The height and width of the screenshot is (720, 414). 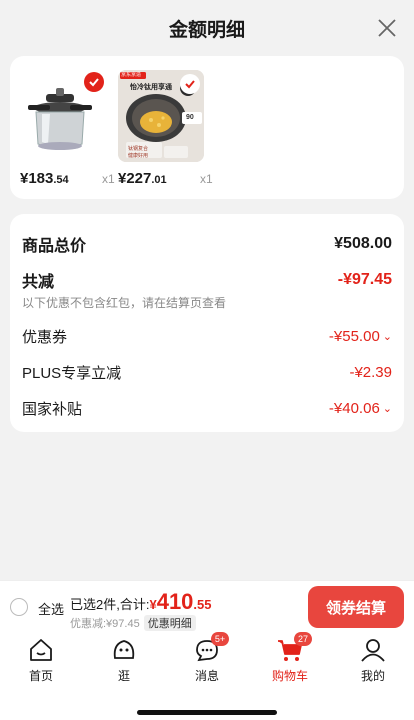 I want to click on face-icon, so click(x=124, y=650).